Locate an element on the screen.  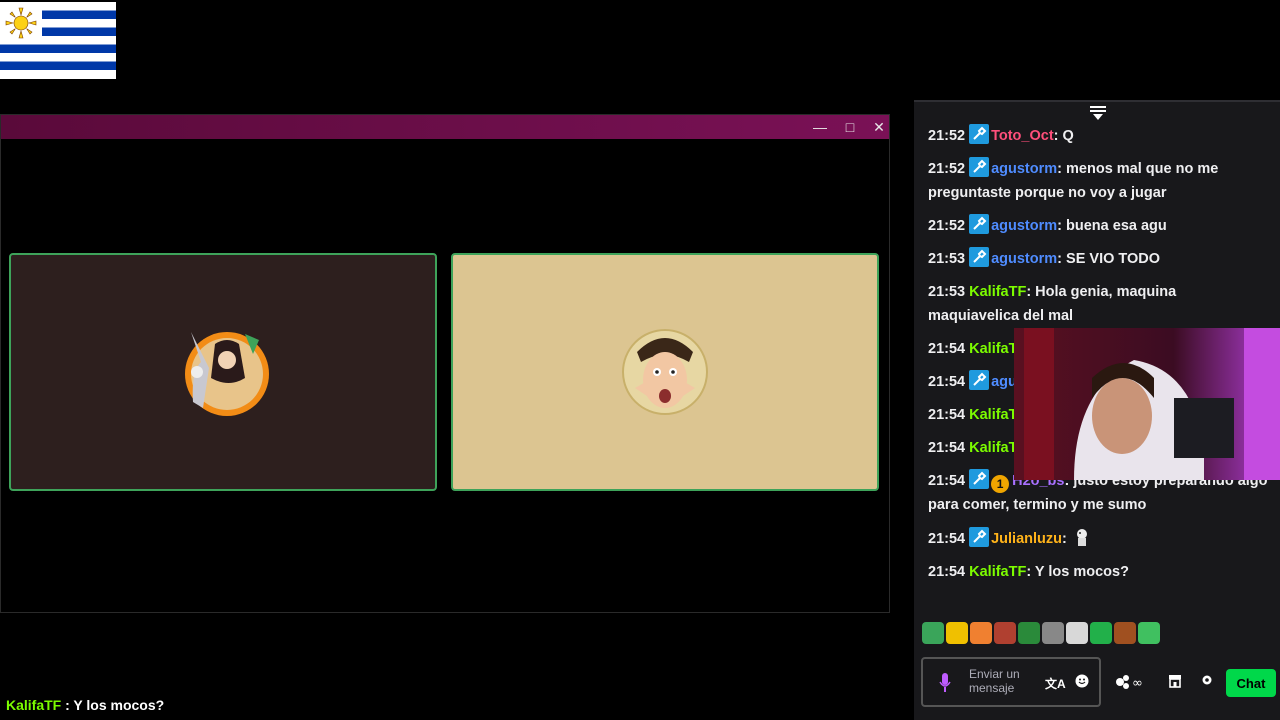
chat-message: 21:54 KalifaTF: Y los mocos? is located at coordinates (1098, 572).